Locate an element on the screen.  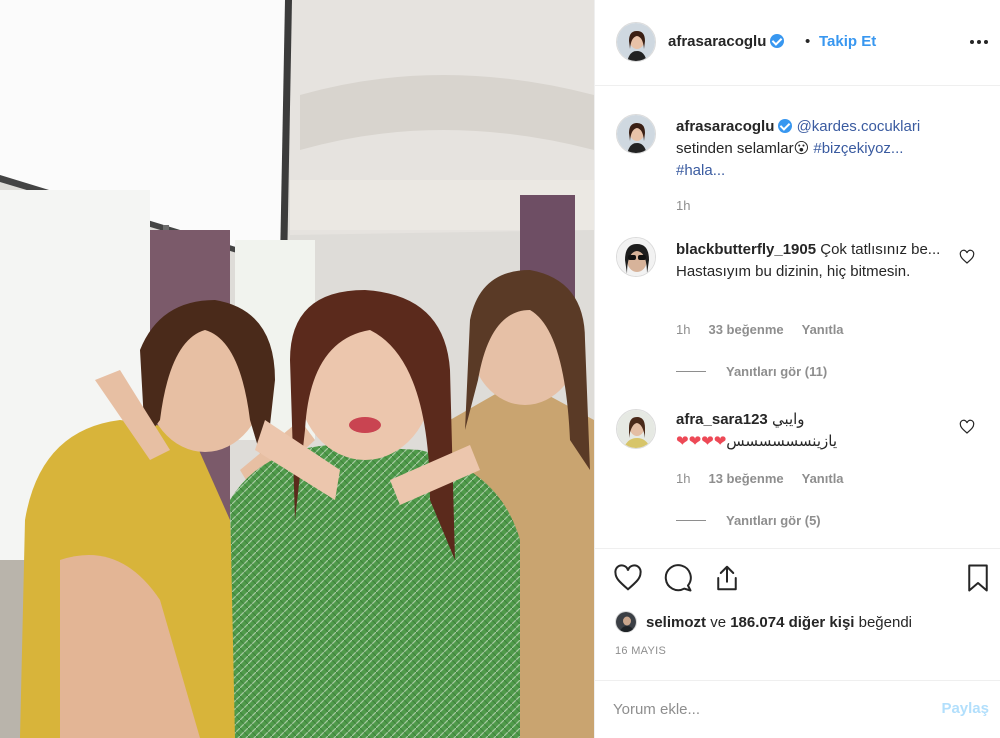
author-avatar-image is located at coordinates (636, 42).